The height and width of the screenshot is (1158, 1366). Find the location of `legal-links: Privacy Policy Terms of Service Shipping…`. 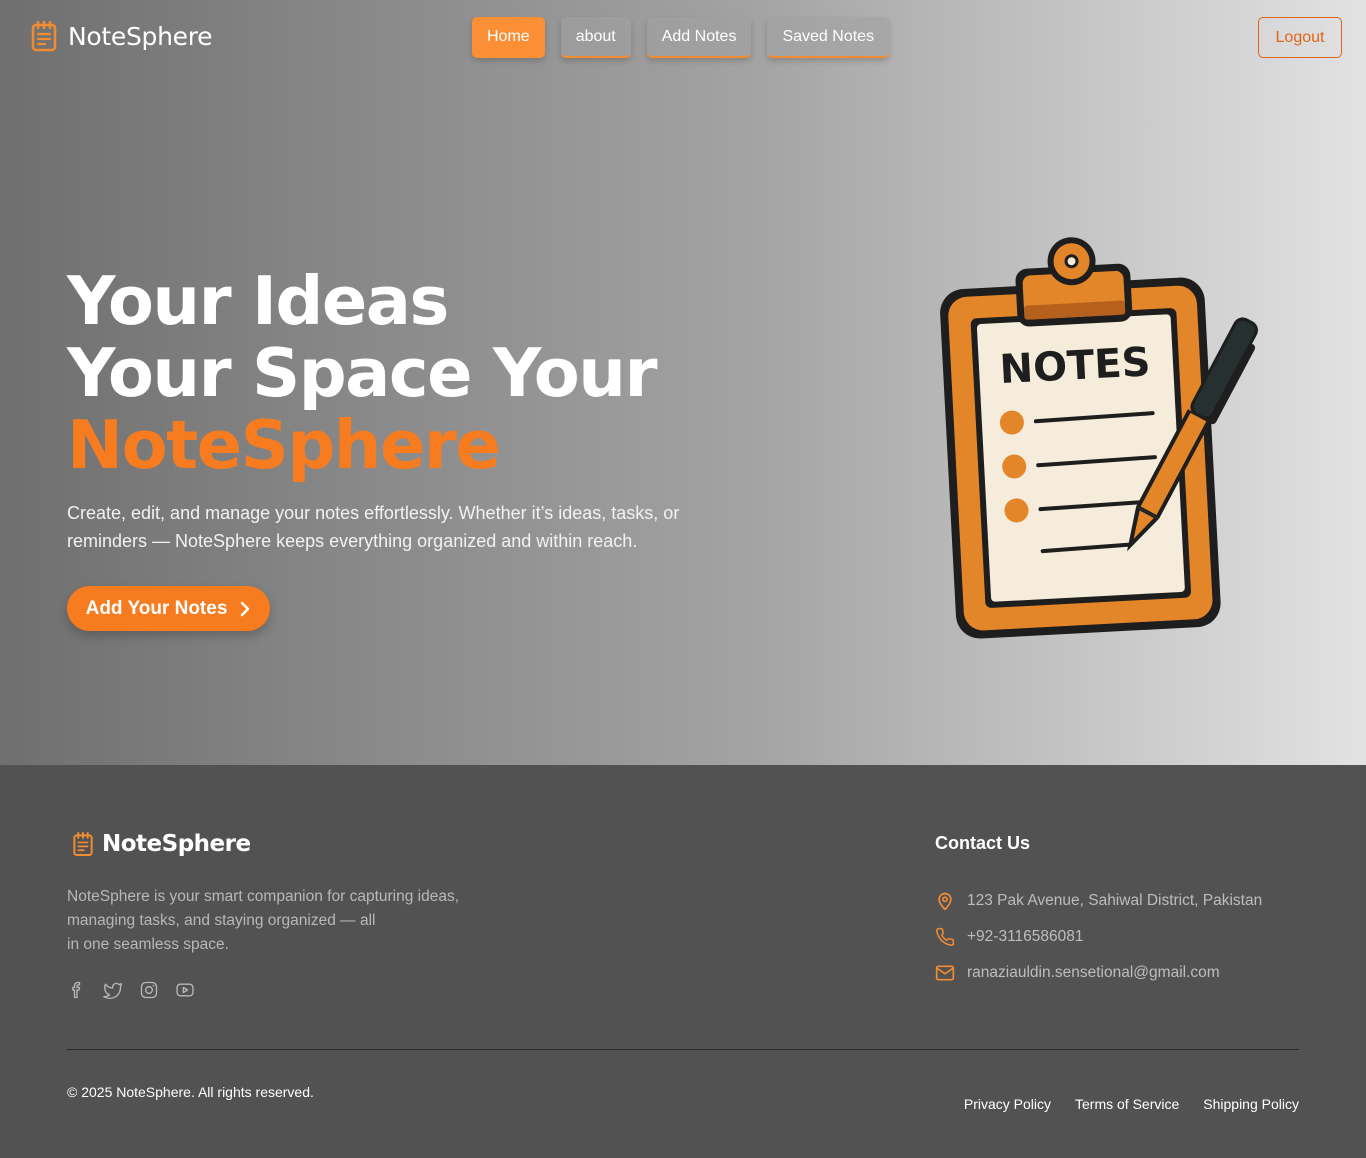

legal-links: Privacy Policy Terms of Service Shipping… is located at coordinates (1131, 1104).